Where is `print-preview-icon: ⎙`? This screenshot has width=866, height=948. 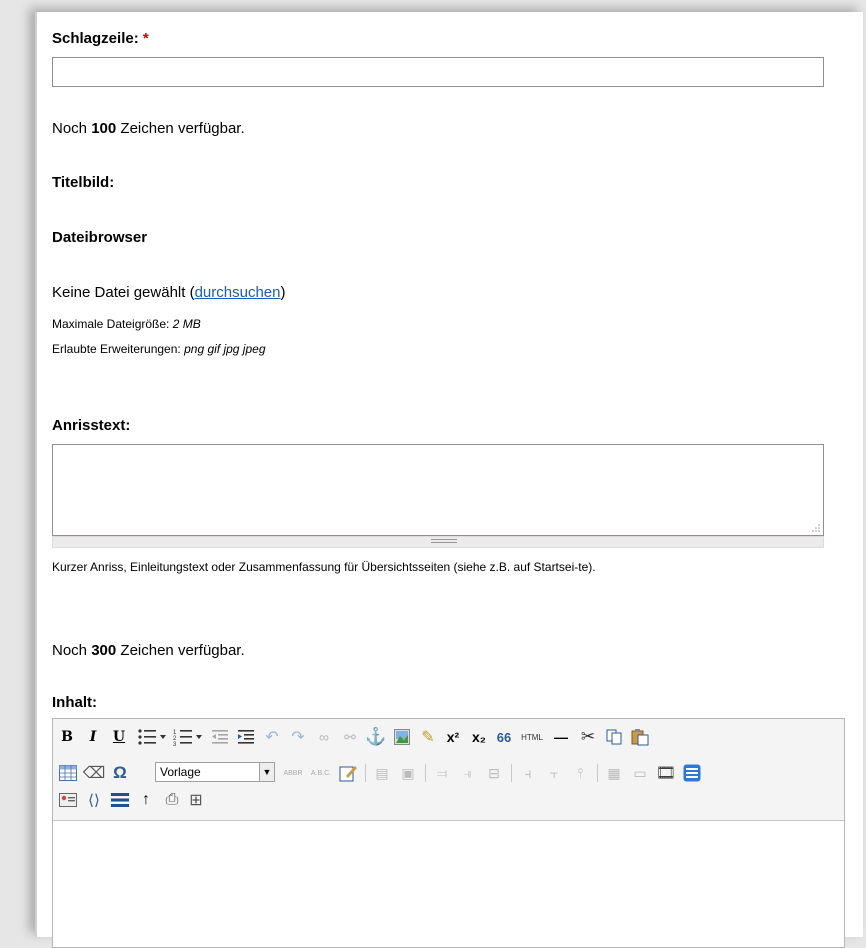 print-preview-icon: ⎙ is located at coordinates (172, 800).